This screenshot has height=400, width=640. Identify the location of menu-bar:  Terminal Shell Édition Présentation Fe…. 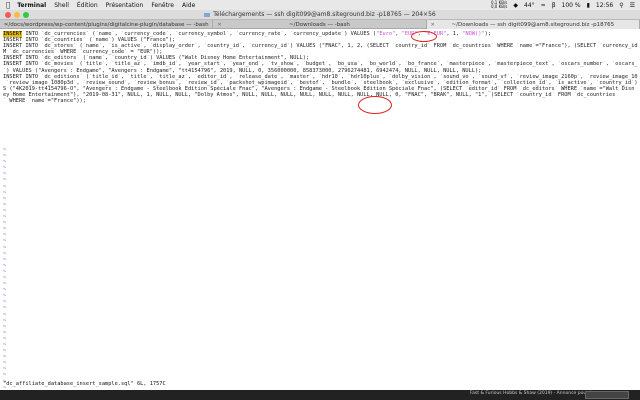
(320, 5).